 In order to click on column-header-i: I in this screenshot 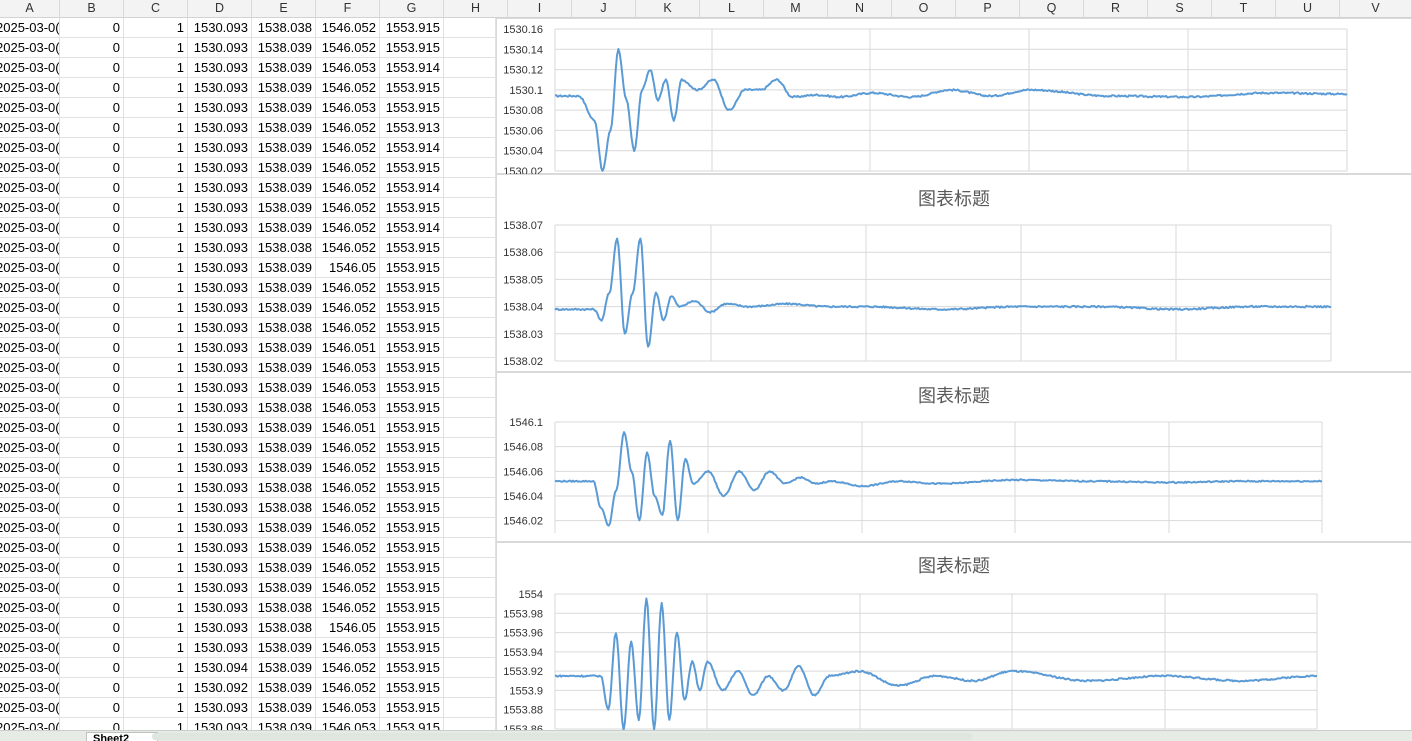, I will do `click(540, 8)`.